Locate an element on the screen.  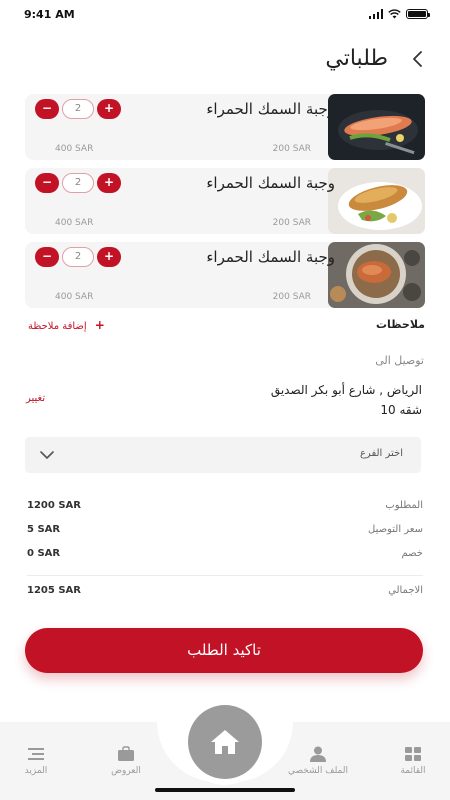
nav-item-more: المزيد is located at coordinates (38, 761).